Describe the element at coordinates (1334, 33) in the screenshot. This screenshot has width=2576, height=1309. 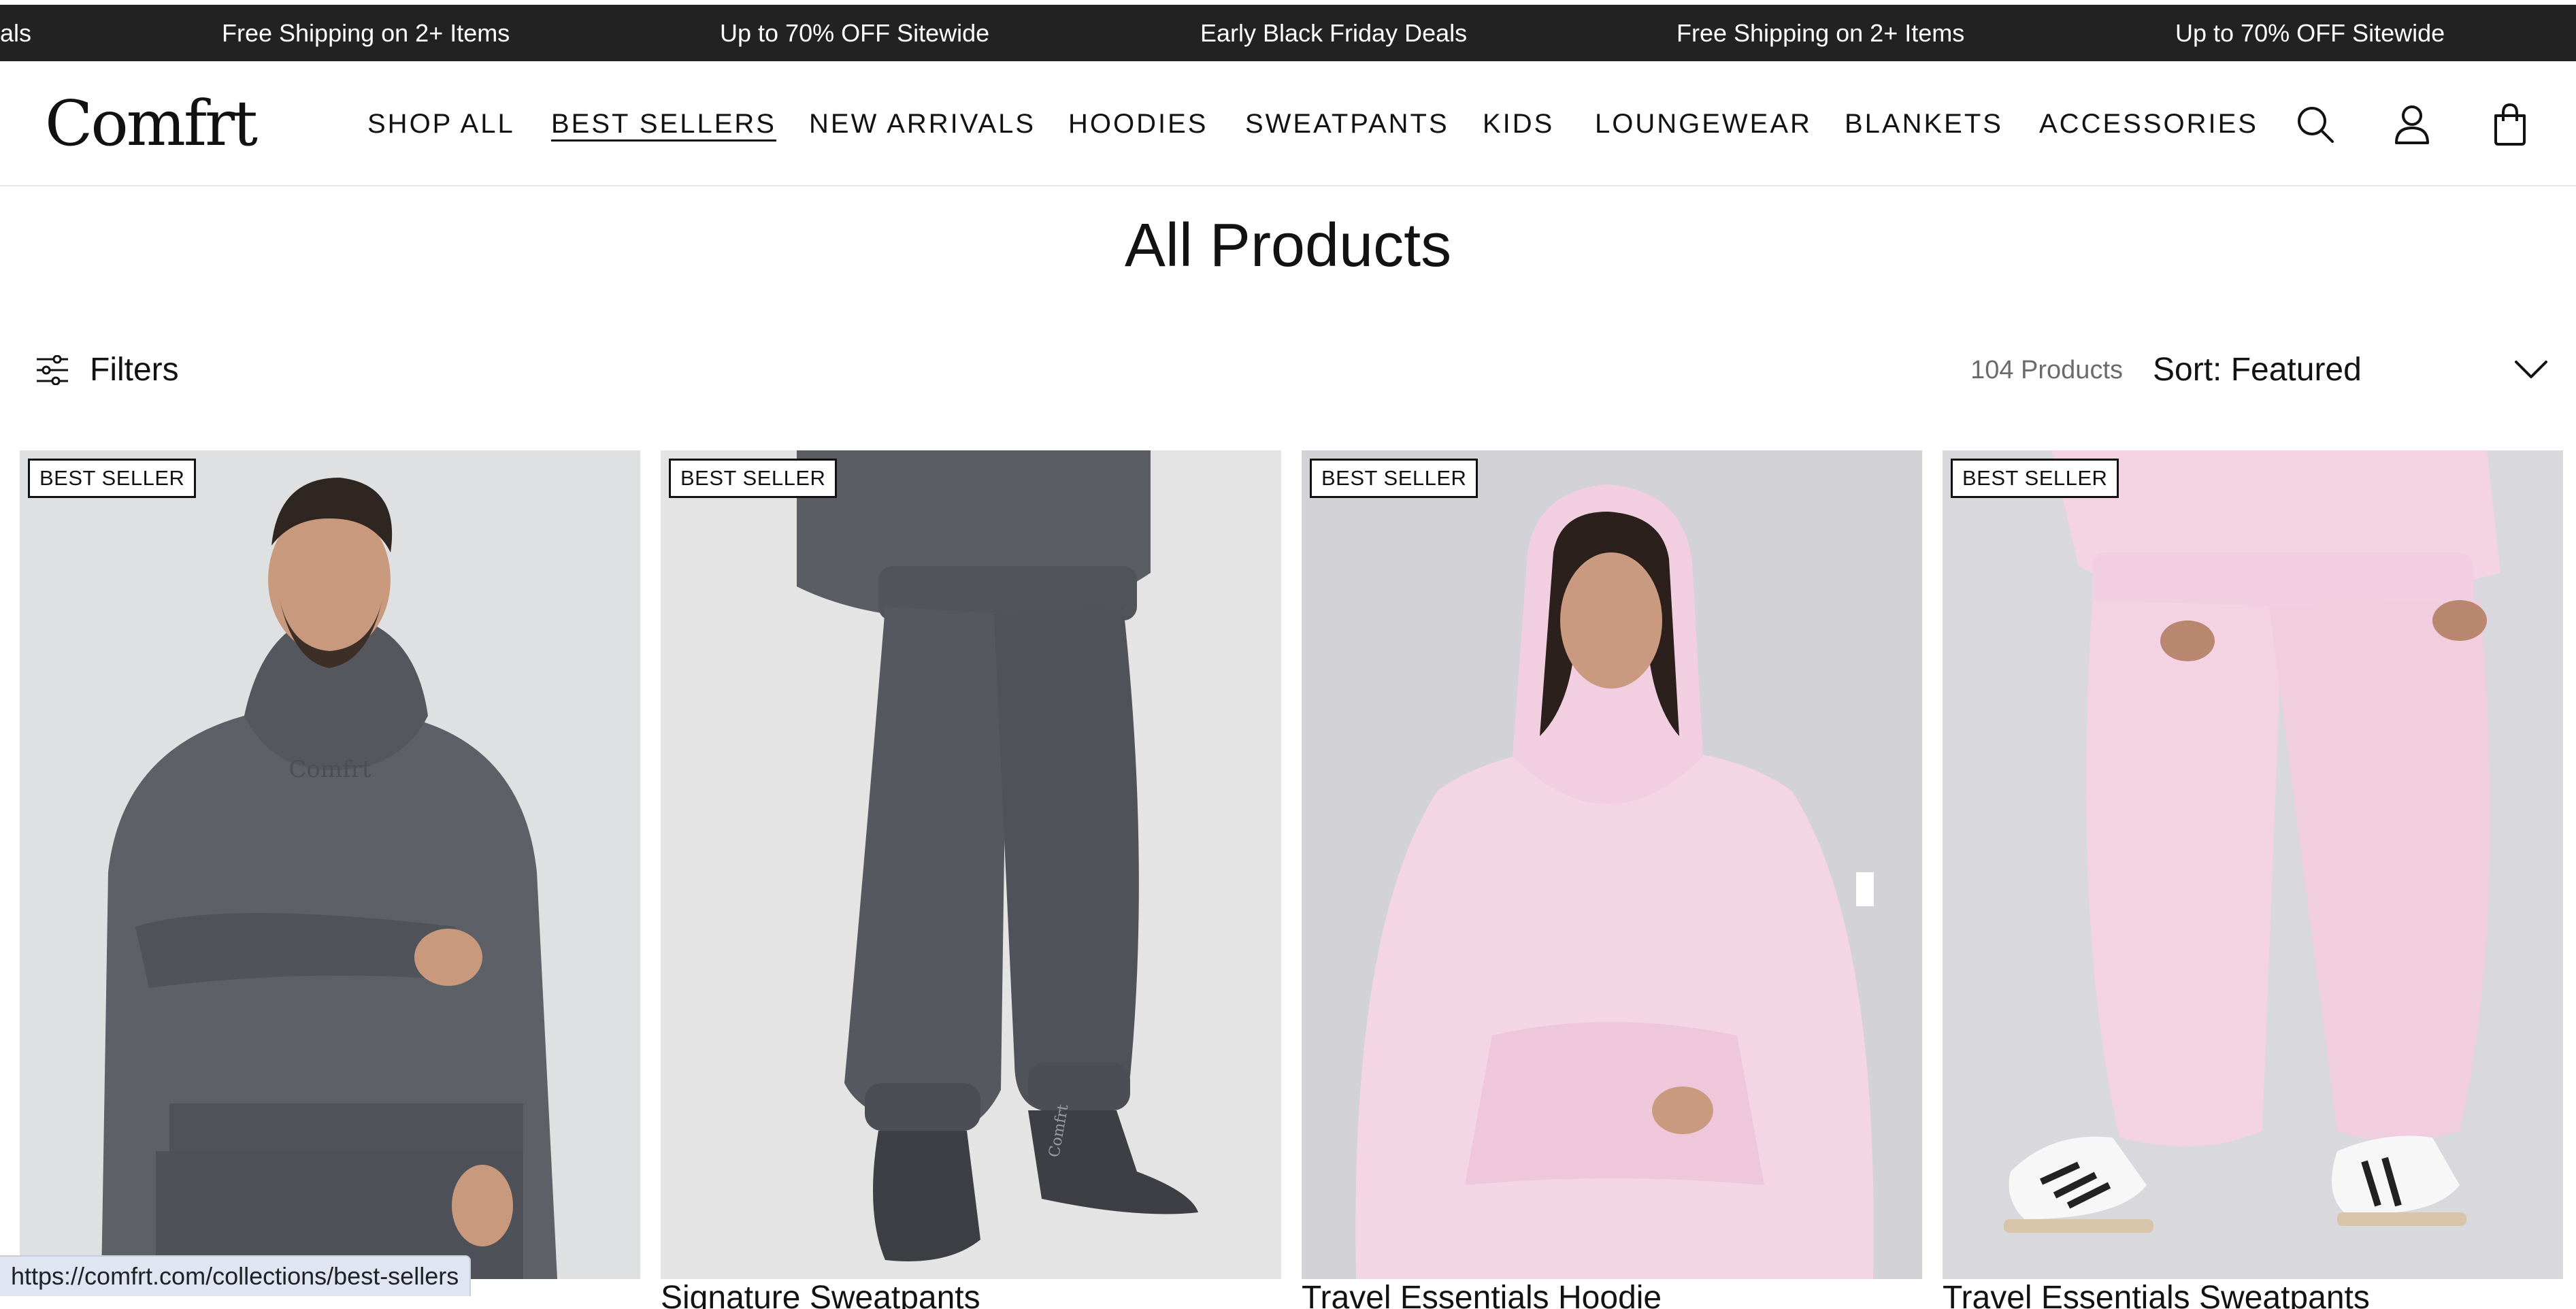
I see `announcement-message: Early Black Friday Deals` at that location.